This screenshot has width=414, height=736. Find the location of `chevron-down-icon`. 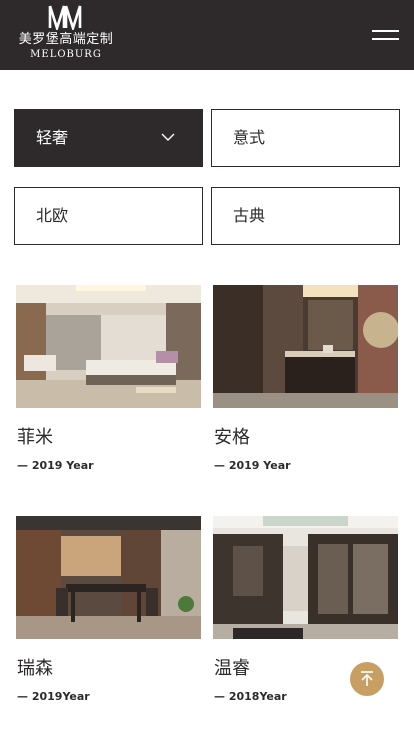

chevron-down-icon is located at coordinates (168, 137).